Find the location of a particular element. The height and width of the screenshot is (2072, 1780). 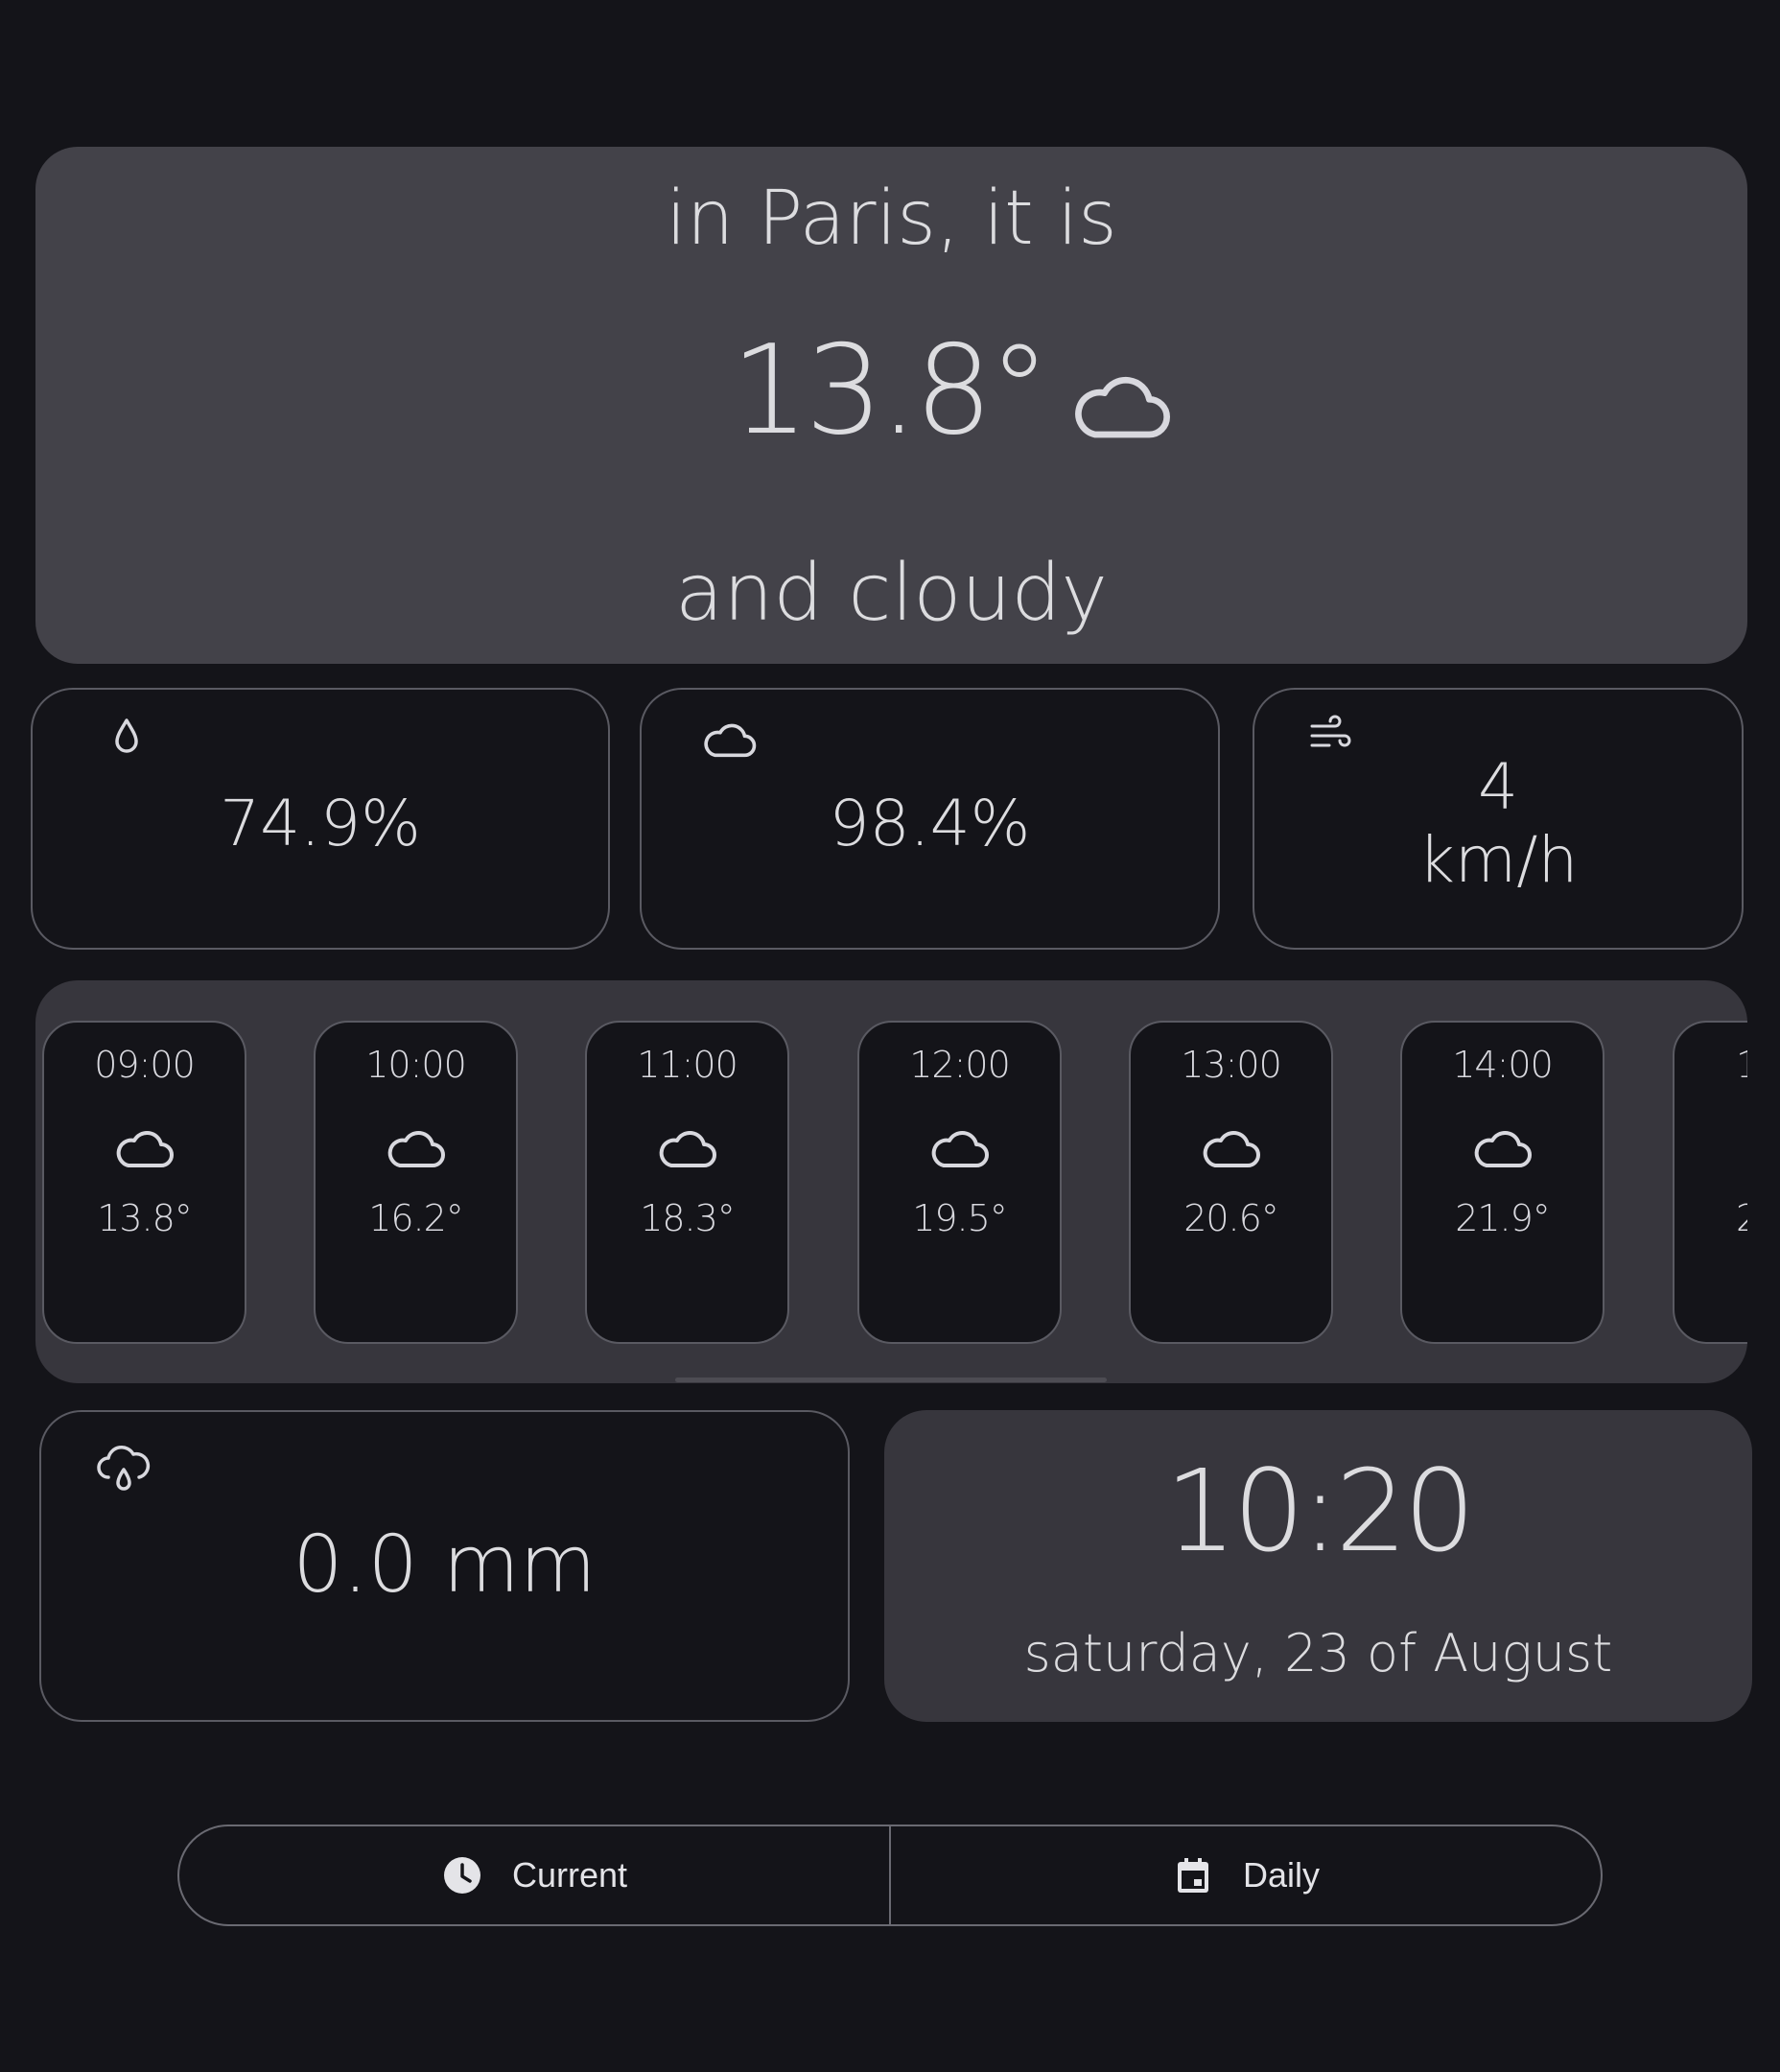

clock-icon is located at coordinates (461, 1875).